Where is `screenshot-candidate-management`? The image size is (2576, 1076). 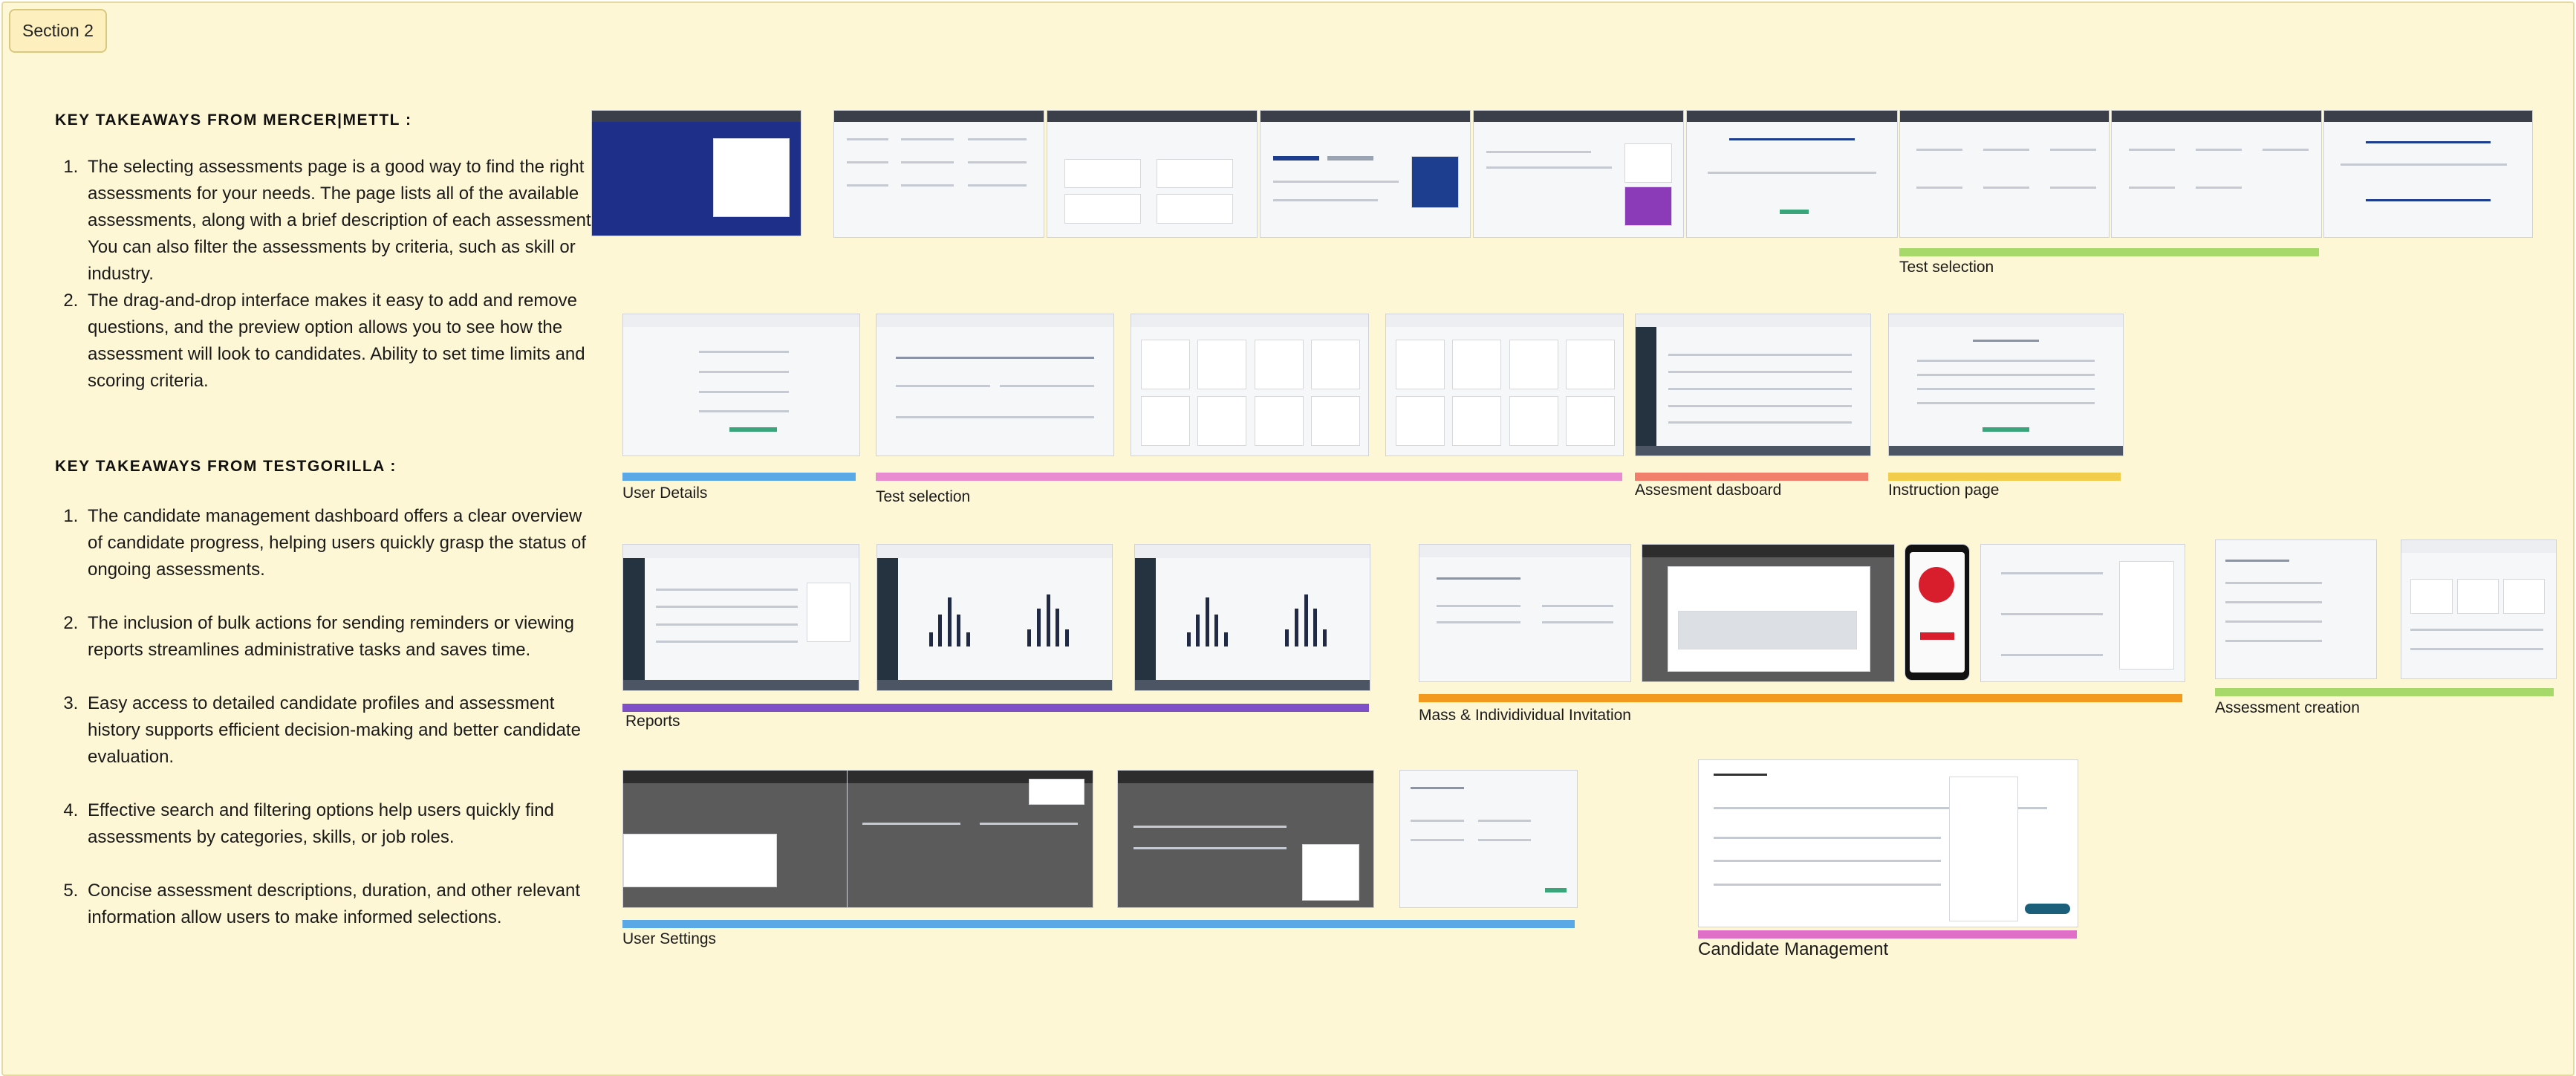 screenshot-candidate-management is located at coordinates (1888, 843).